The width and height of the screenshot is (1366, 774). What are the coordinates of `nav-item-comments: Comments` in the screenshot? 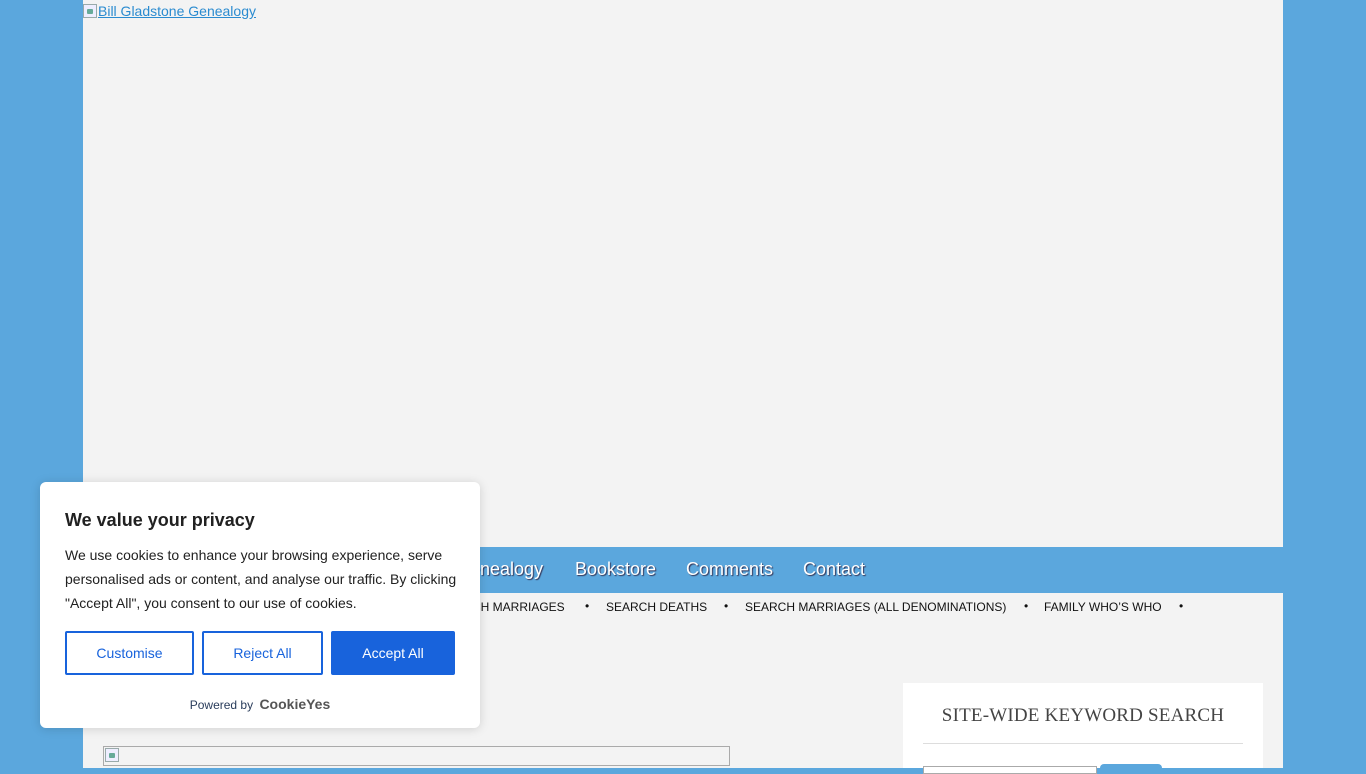 It's located at (729, 569).